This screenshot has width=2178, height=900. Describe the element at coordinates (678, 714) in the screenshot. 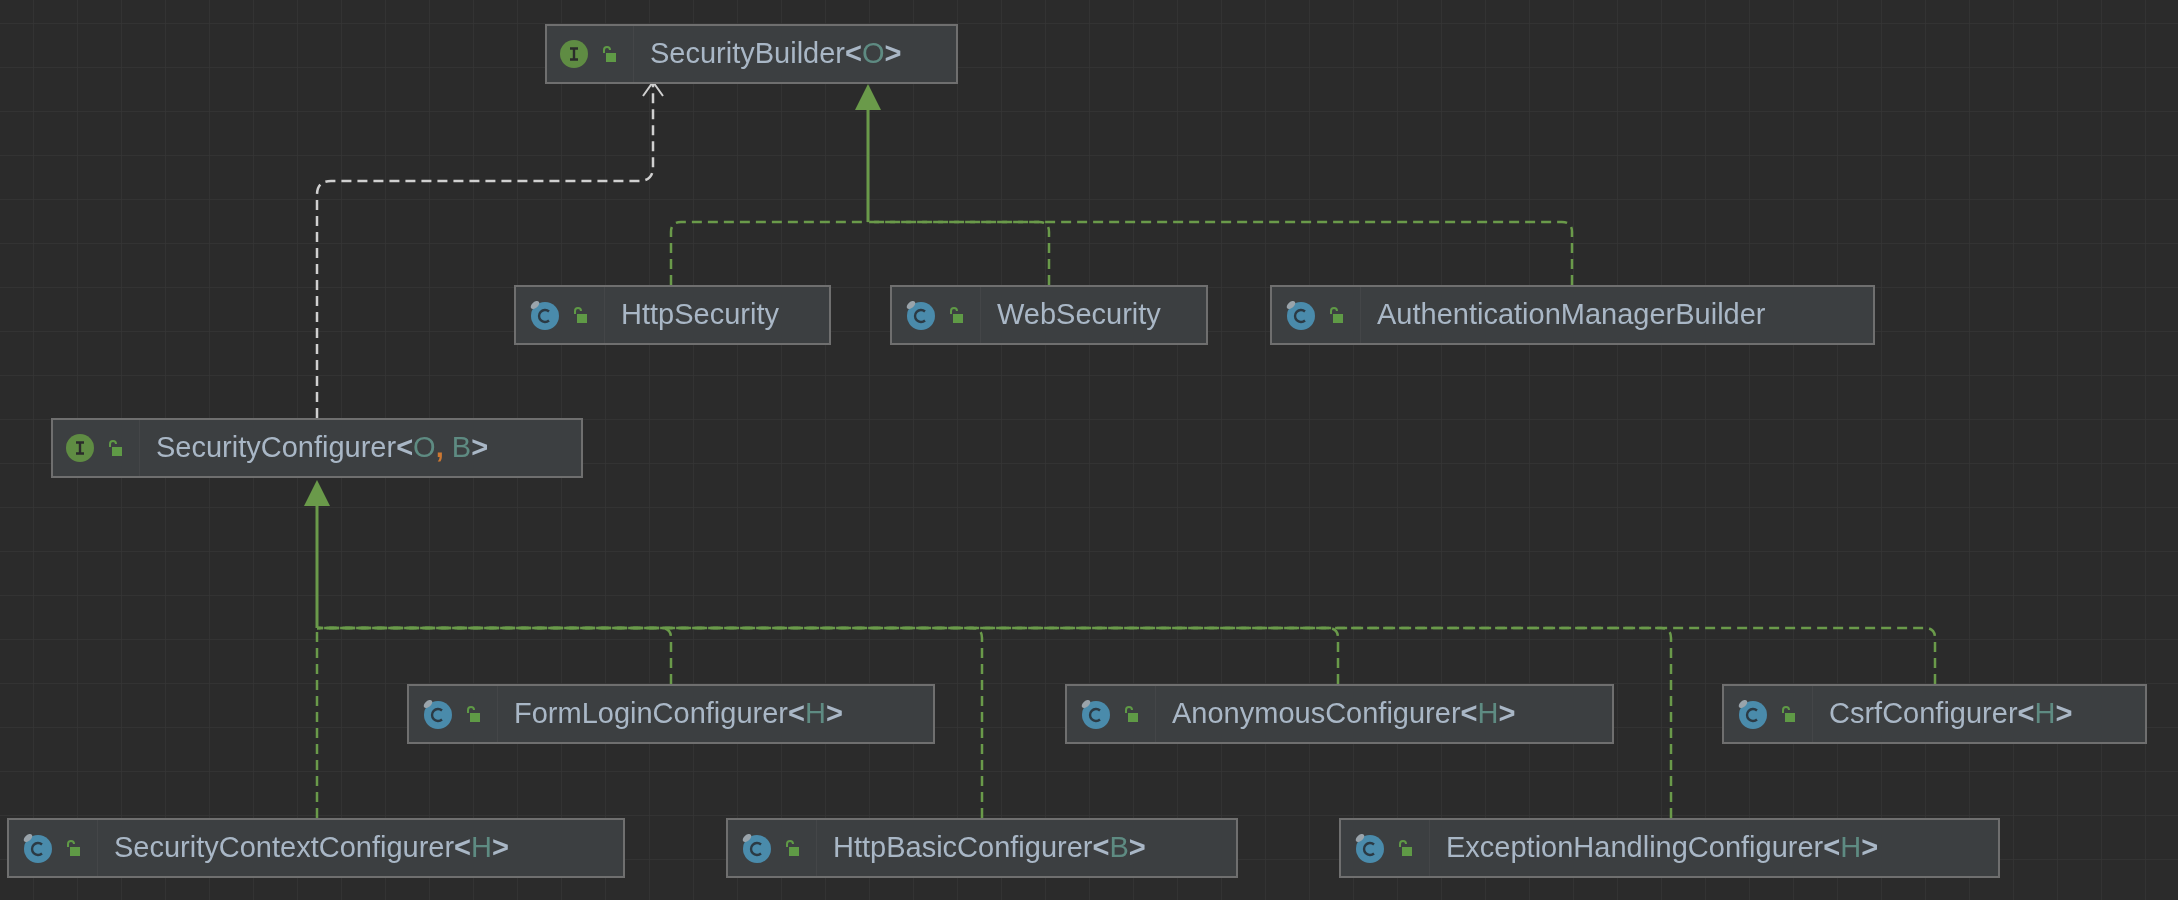

I see `class-name: FormLoginConfigurer<H>` at that location.